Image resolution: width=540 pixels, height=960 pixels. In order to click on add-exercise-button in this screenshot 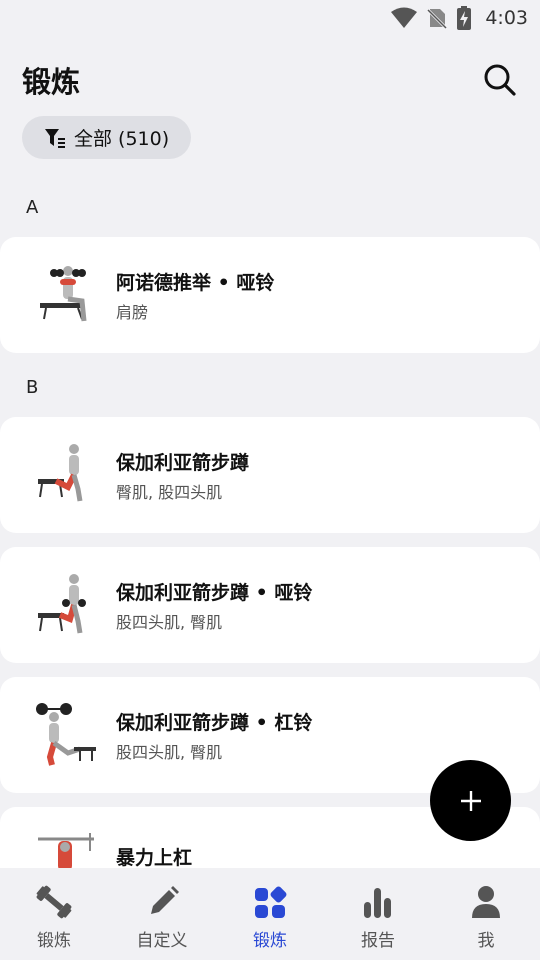, I will do `click(470, 800)`.